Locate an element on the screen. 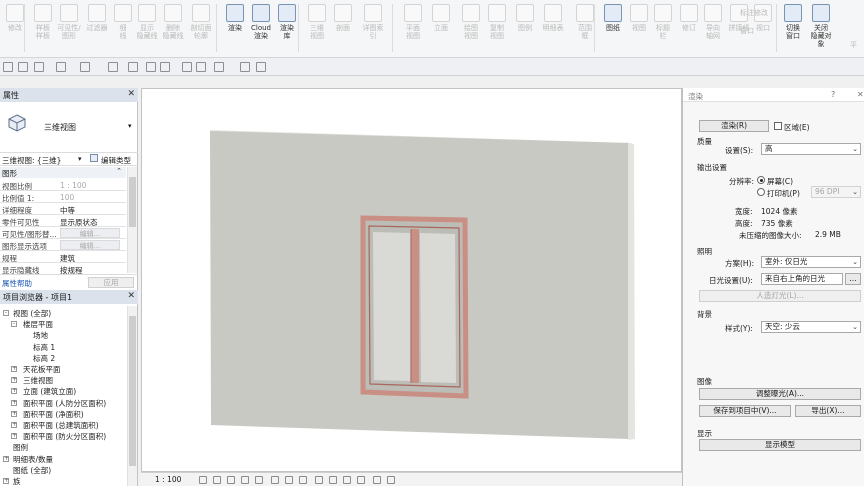 Image resolution: width=864 pixels, height=486 pixels. browser-scrollbar is located at coordinates (132, 396).